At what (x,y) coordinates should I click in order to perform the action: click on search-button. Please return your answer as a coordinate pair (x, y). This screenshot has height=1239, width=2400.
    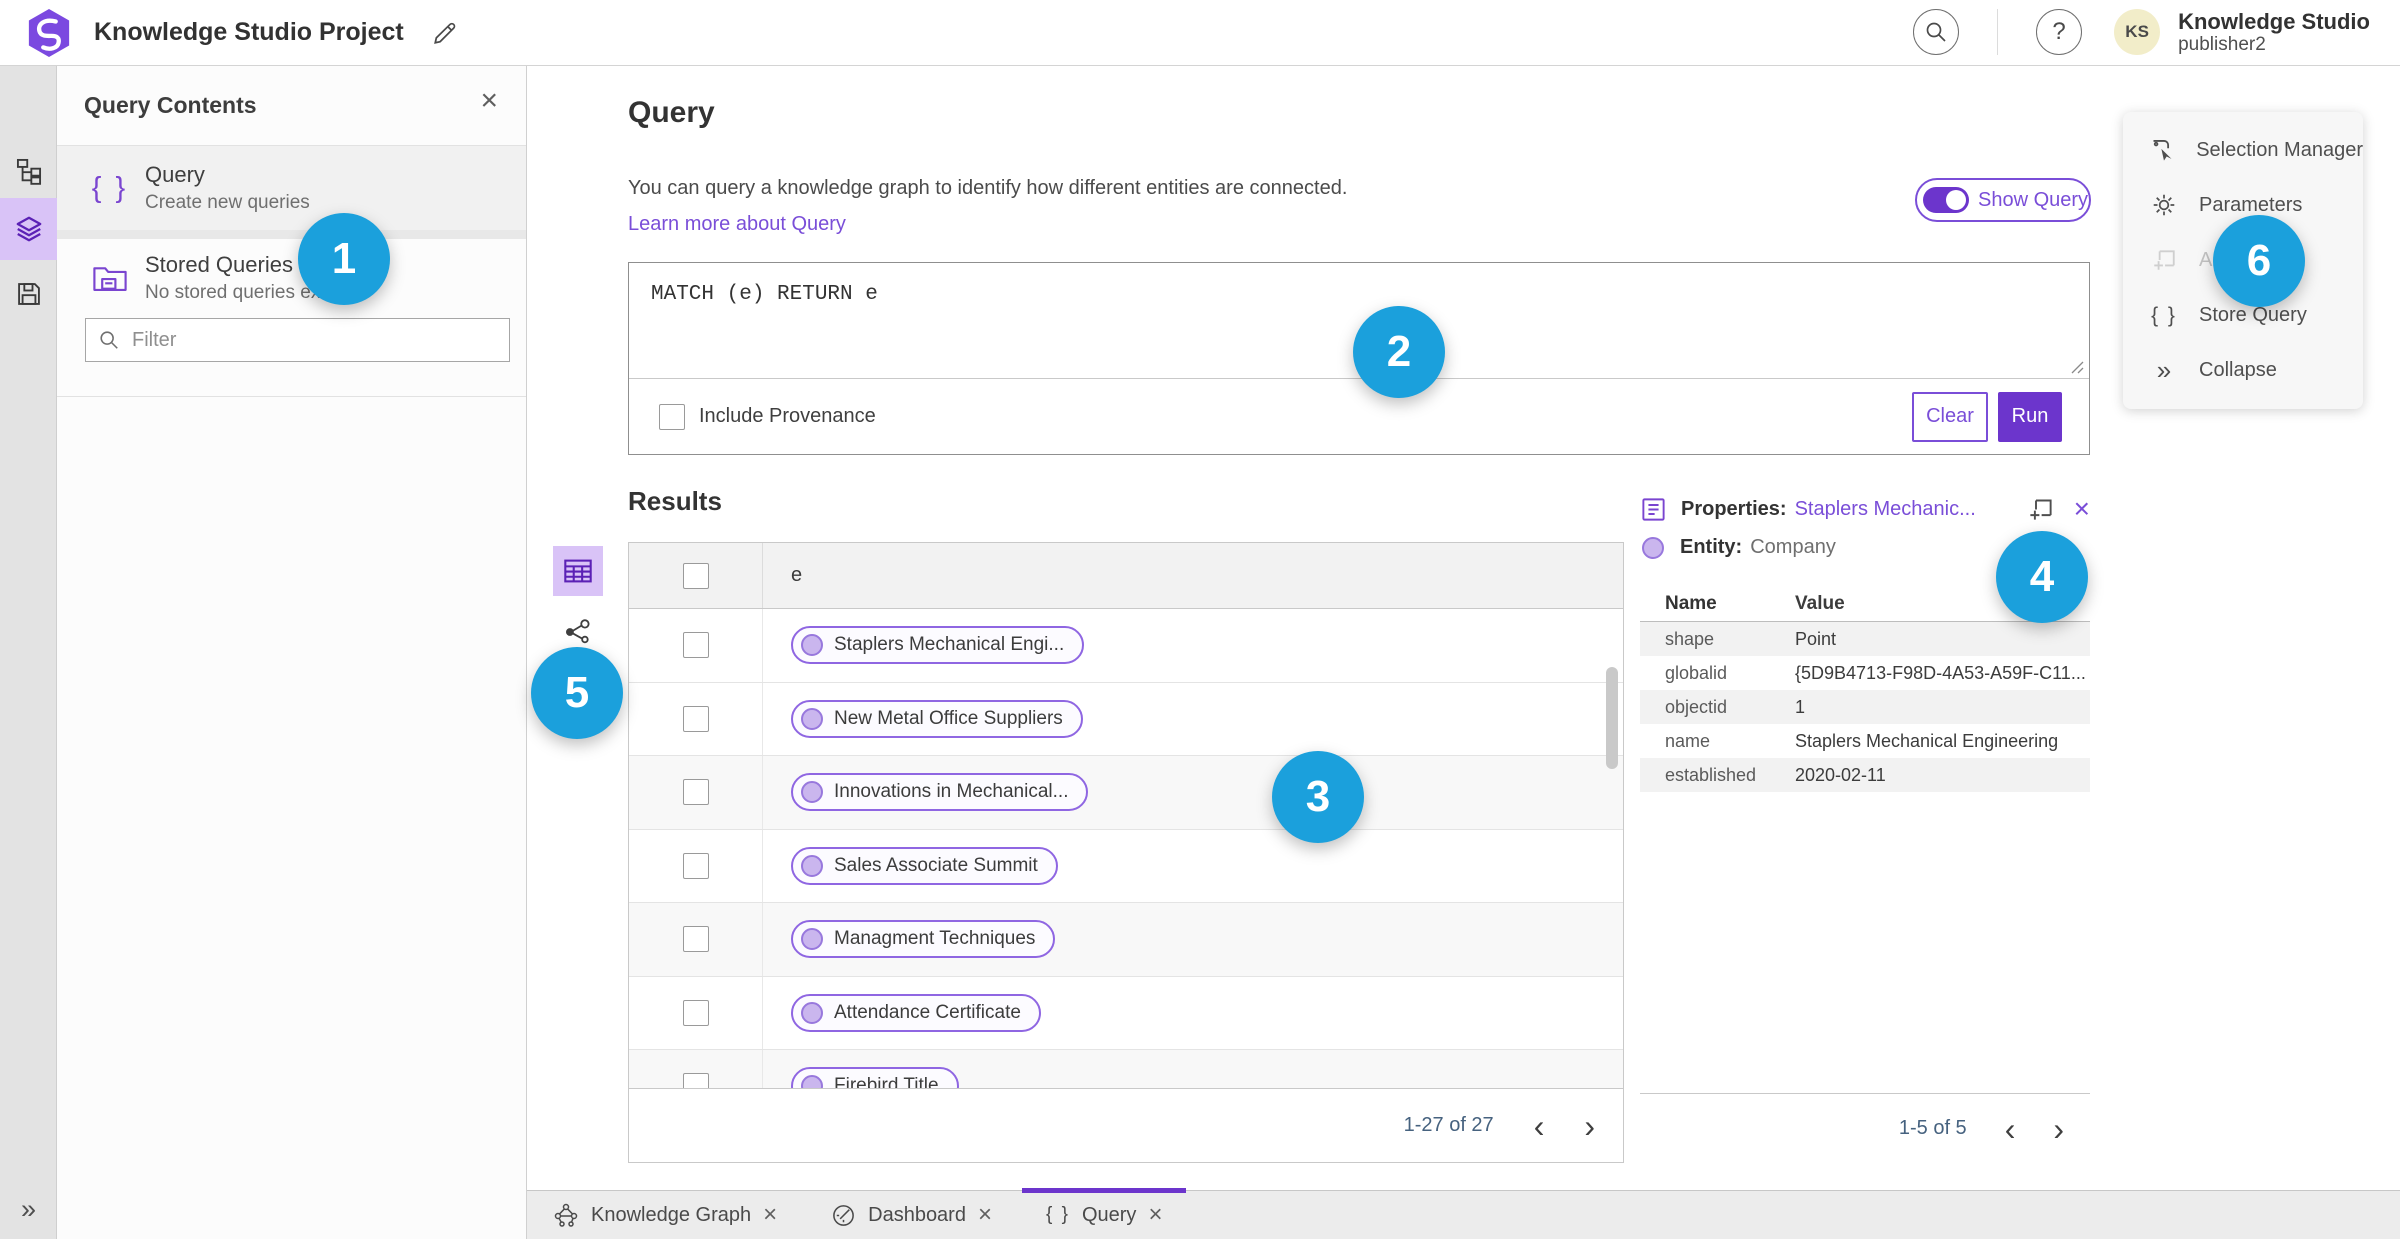
    Looking at the image, I should click on (1936, 32).